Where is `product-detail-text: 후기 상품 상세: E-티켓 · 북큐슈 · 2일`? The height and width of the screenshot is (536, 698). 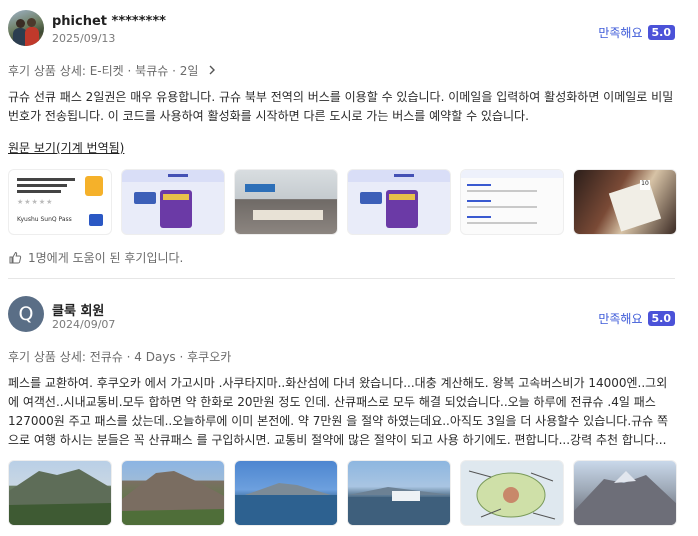 product-detail-text: 후기 상품 상세: E-티켓 · 북큐슈 · 2일 is located at coordinates (103, 70).